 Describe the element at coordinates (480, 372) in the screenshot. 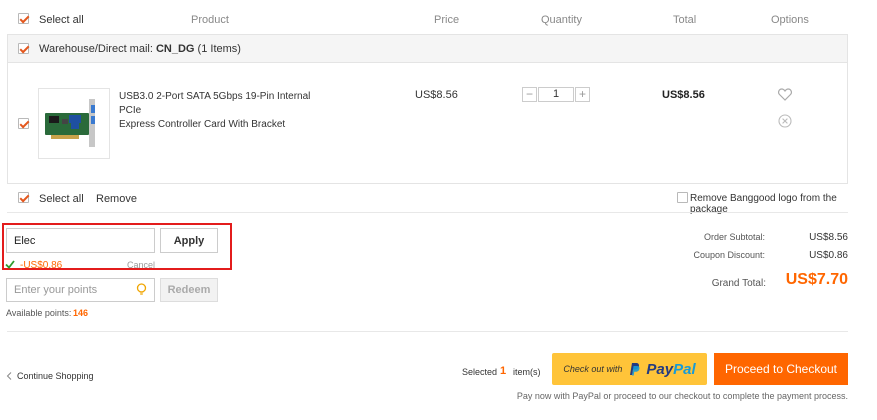

I see `selected-prefix: Selected` at that location.